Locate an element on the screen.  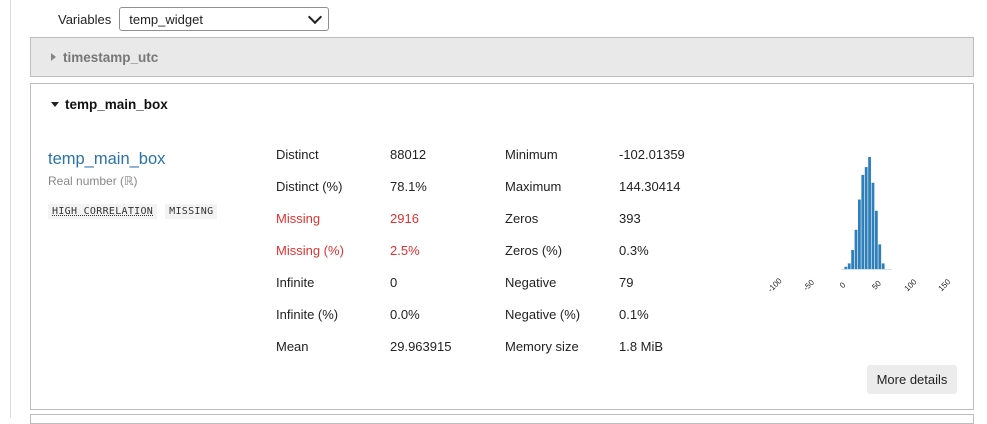
expanded-panel-header: temp_main_box is located at coordinates (109, 104).